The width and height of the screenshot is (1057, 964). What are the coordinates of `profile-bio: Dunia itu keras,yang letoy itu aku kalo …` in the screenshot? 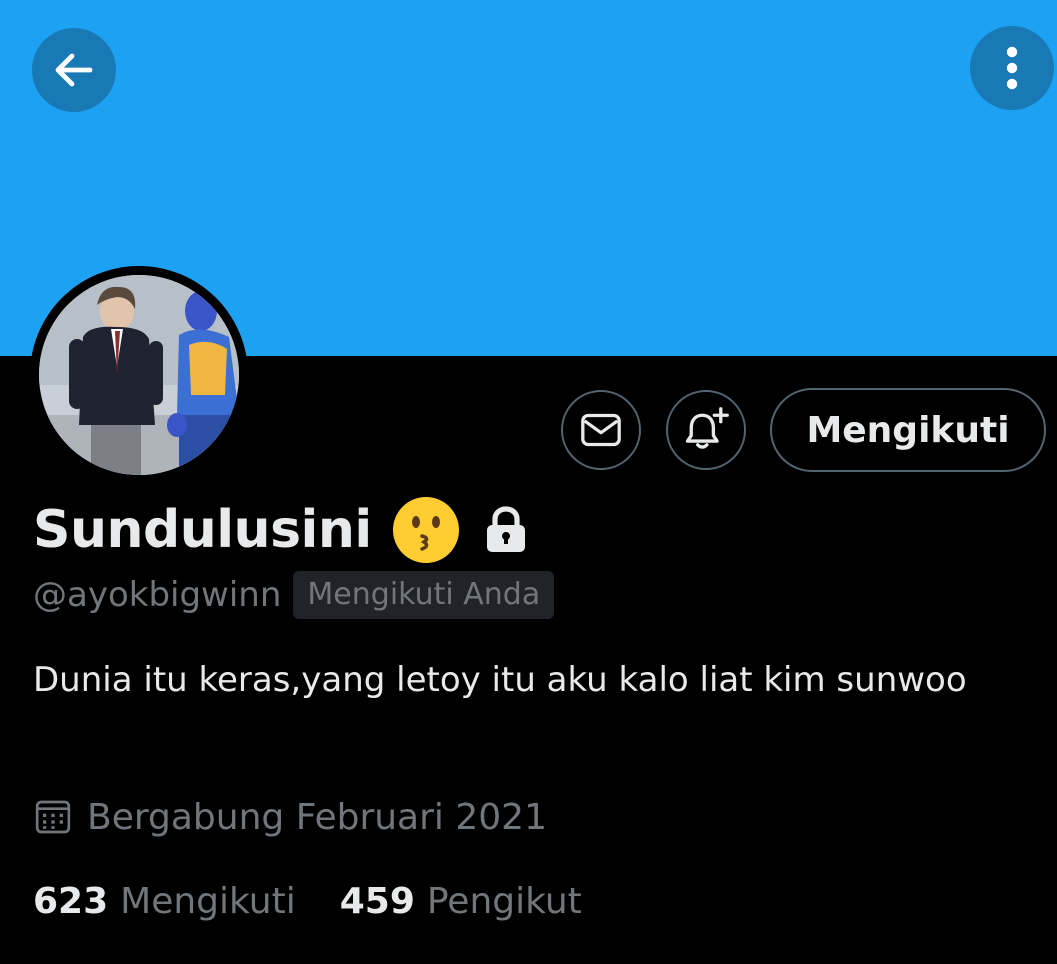 It's located at (500, 680).